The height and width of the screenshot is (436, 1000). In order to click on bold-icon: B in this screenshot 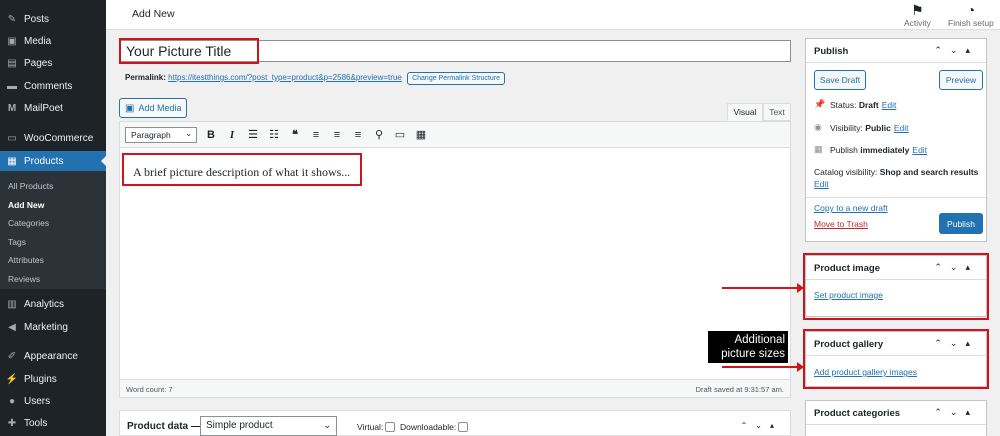, I will do `click(211, 135)`.